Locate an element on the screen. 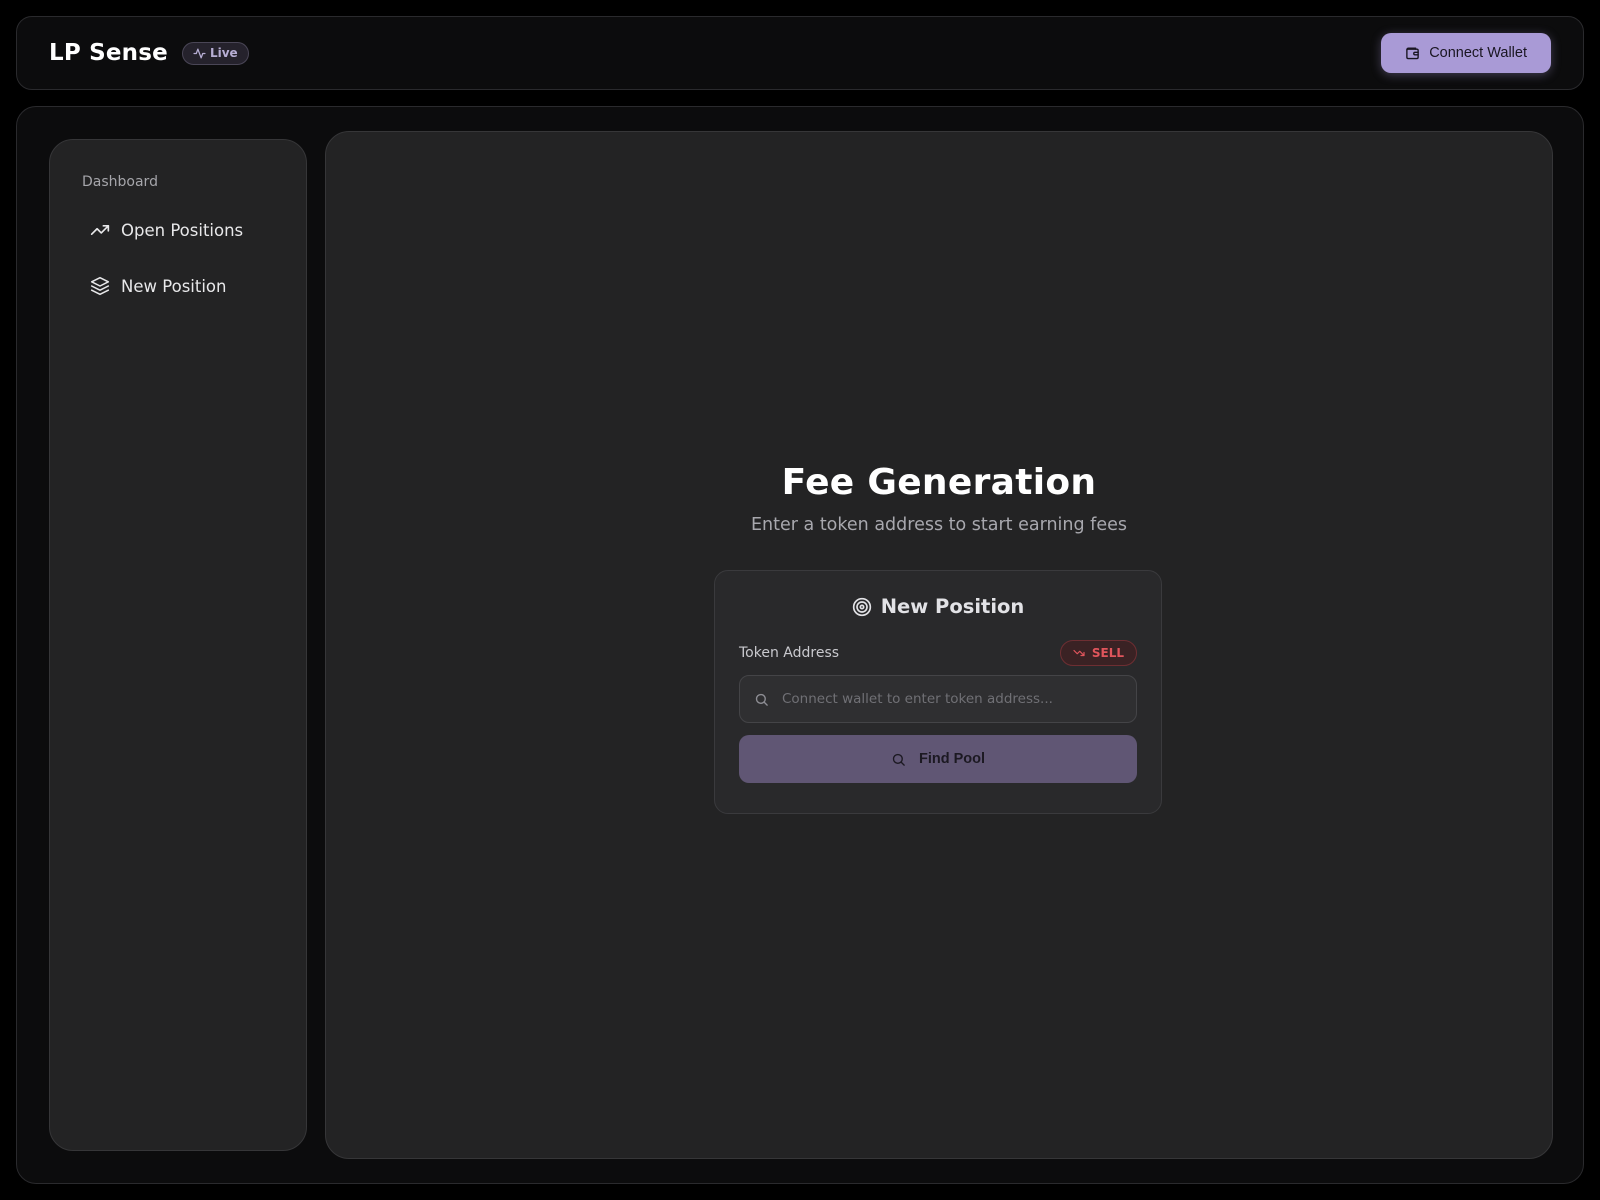 The width and height of the screenshot is (1600, 1200). sell-badge-label: SELL is located at coordinates (1107, 653).